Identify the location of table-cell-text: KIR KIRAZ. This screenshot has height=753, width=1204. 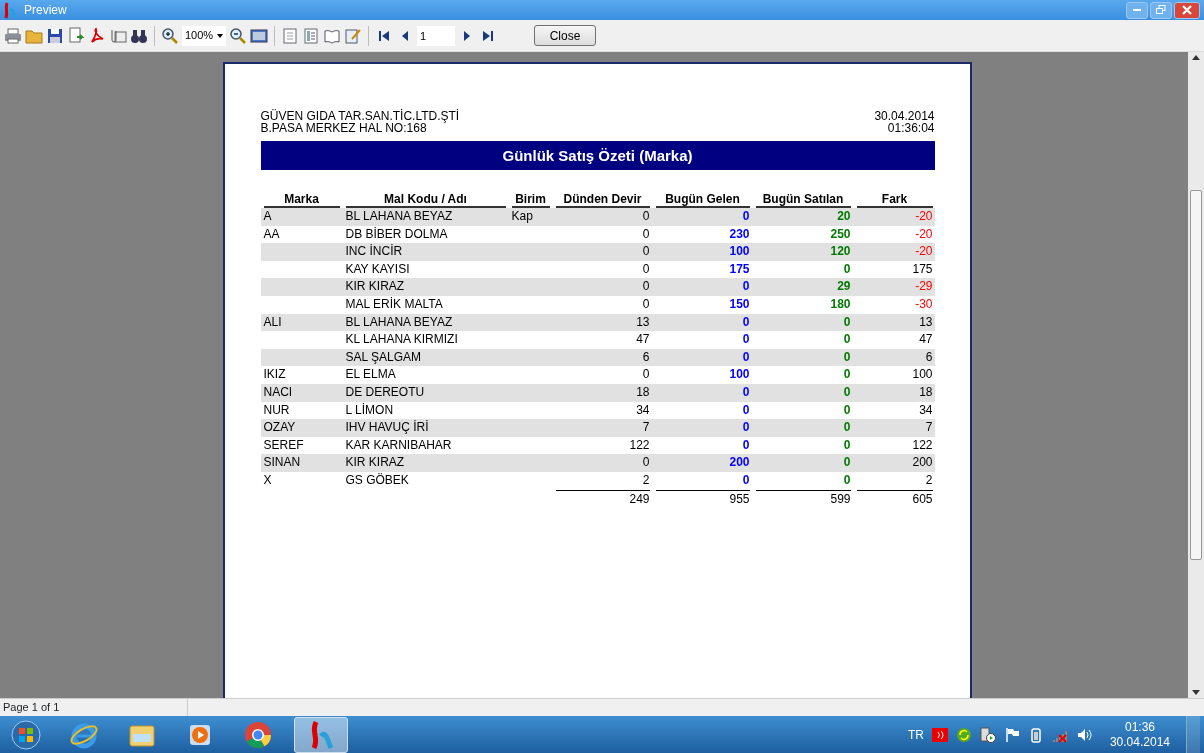
(375, 463).